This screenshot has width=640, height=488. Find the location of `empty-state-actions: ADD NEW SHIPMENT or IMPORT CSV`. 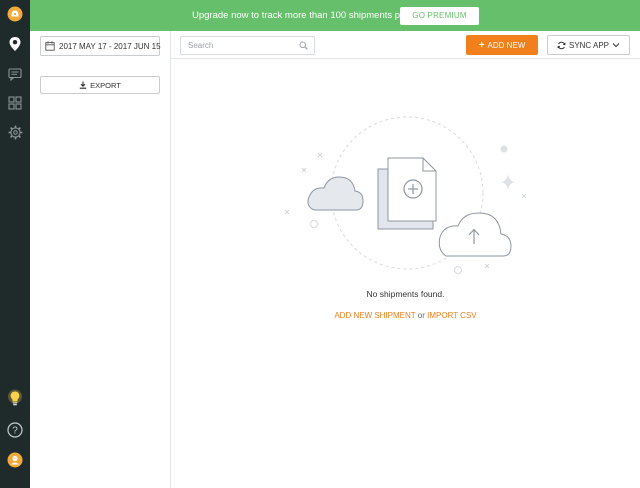

empty-state-actions: ADD NEW SHIPMENT or IMPORT CSV is located at coordinates (405, 315).